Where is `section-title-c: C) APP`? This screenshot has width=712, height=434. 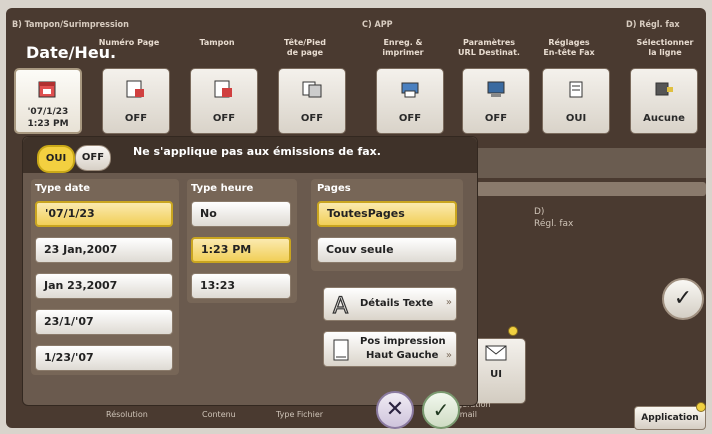 section-title-c: C) APP is located at coordinates (377, 25).